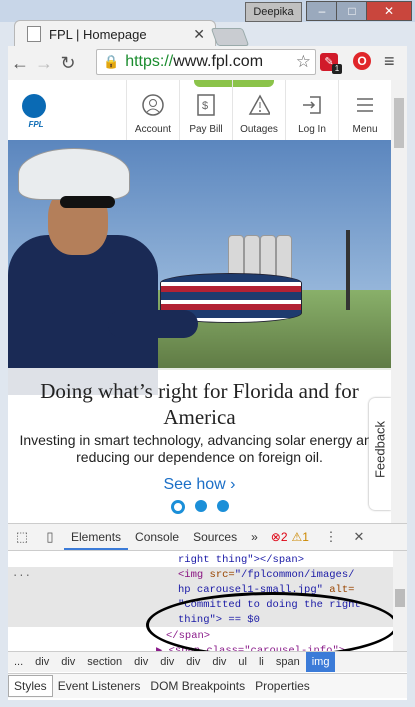 This screenshot has height=707, width=415. Describe the element at coordinates (149, 61) in the screenshot. I see `url-scheme: https://` at that location.